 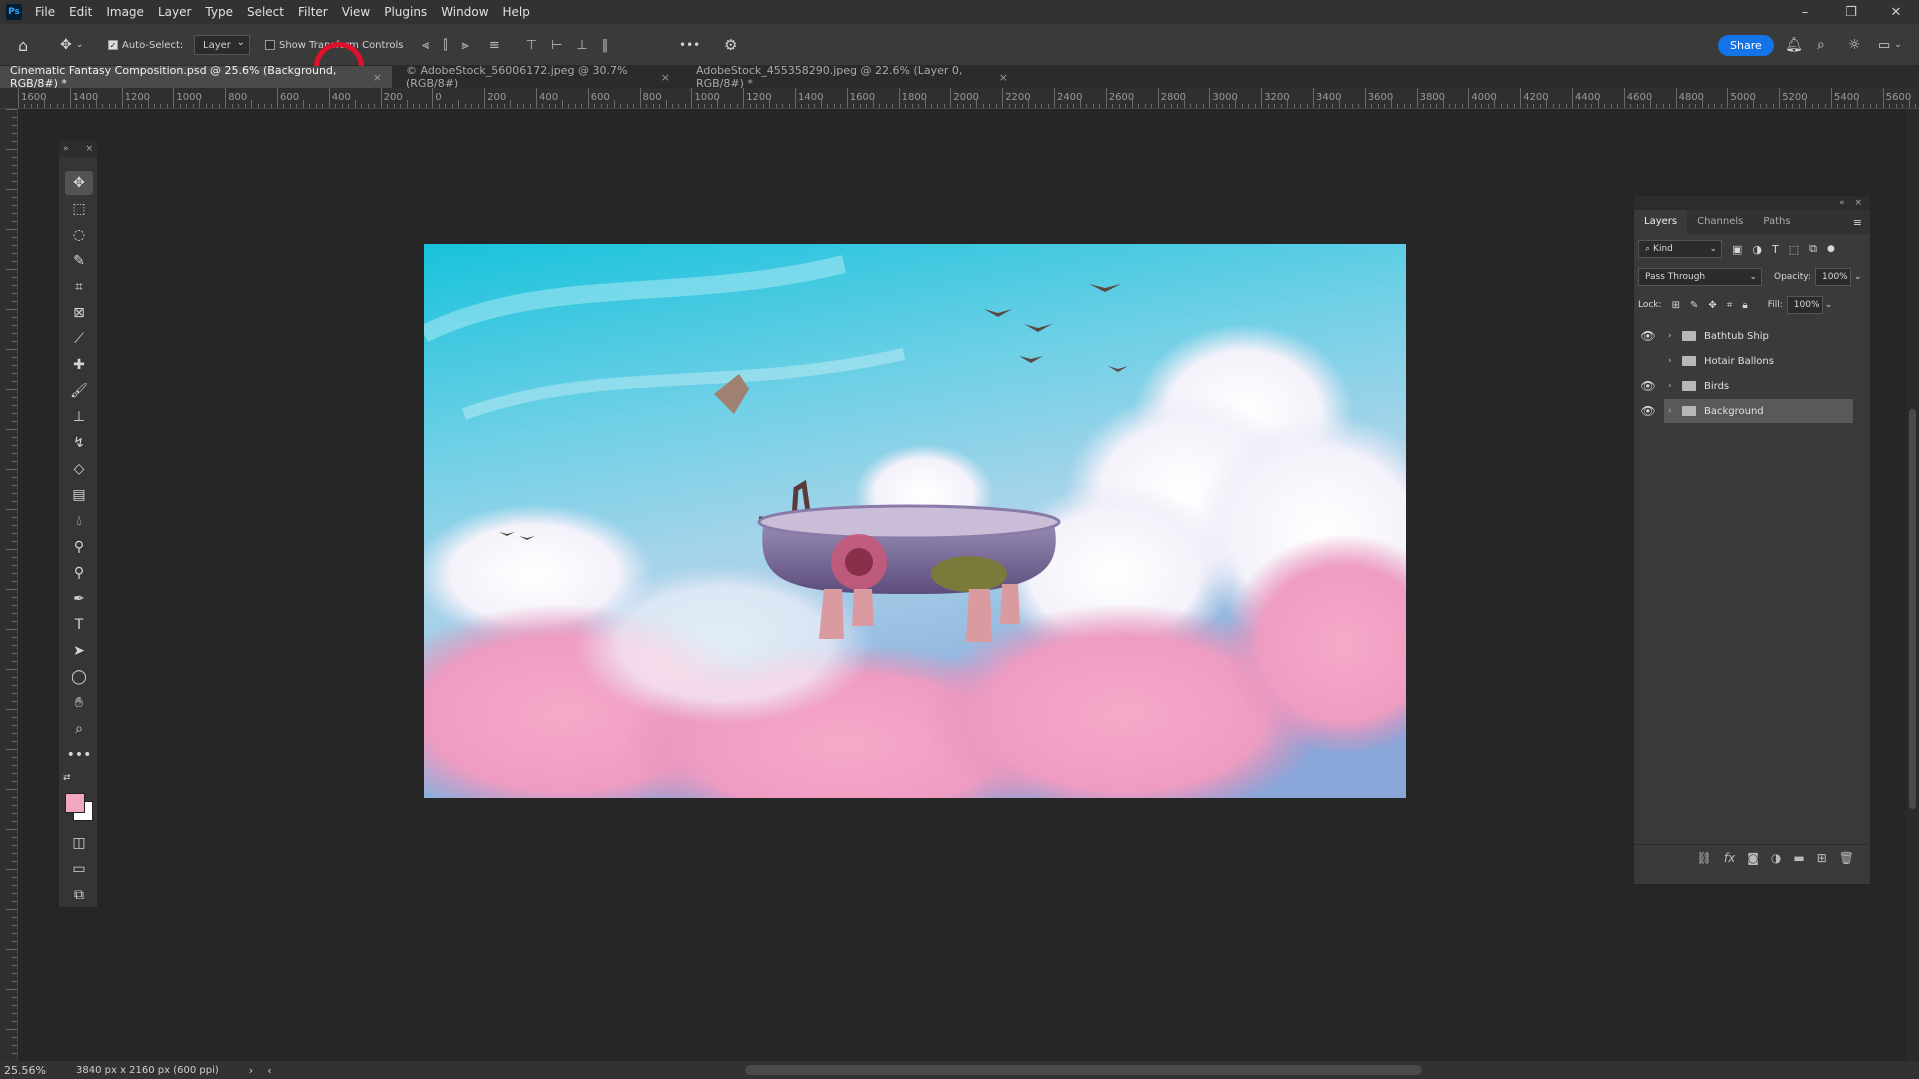 What do you see at coordinates (79, 869) in the screenshot?
I see `screen-mode-icon: ▭` at bounding box center [79, 869].